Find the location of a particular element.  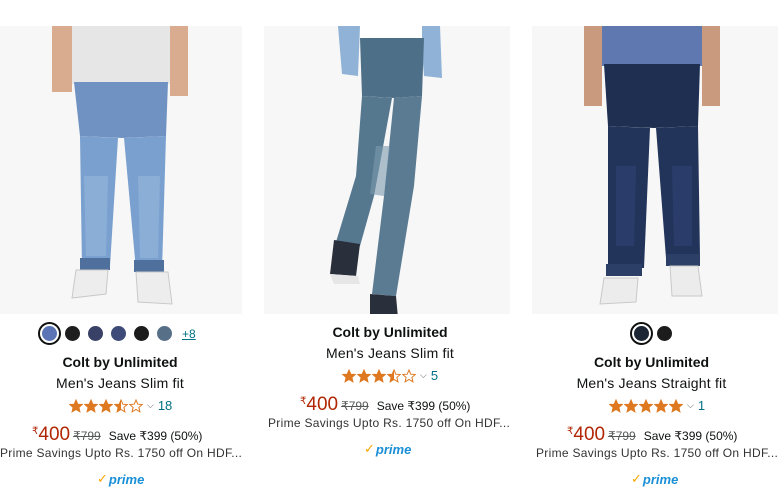

review-count: 5 is located at coordinates (434, 375).